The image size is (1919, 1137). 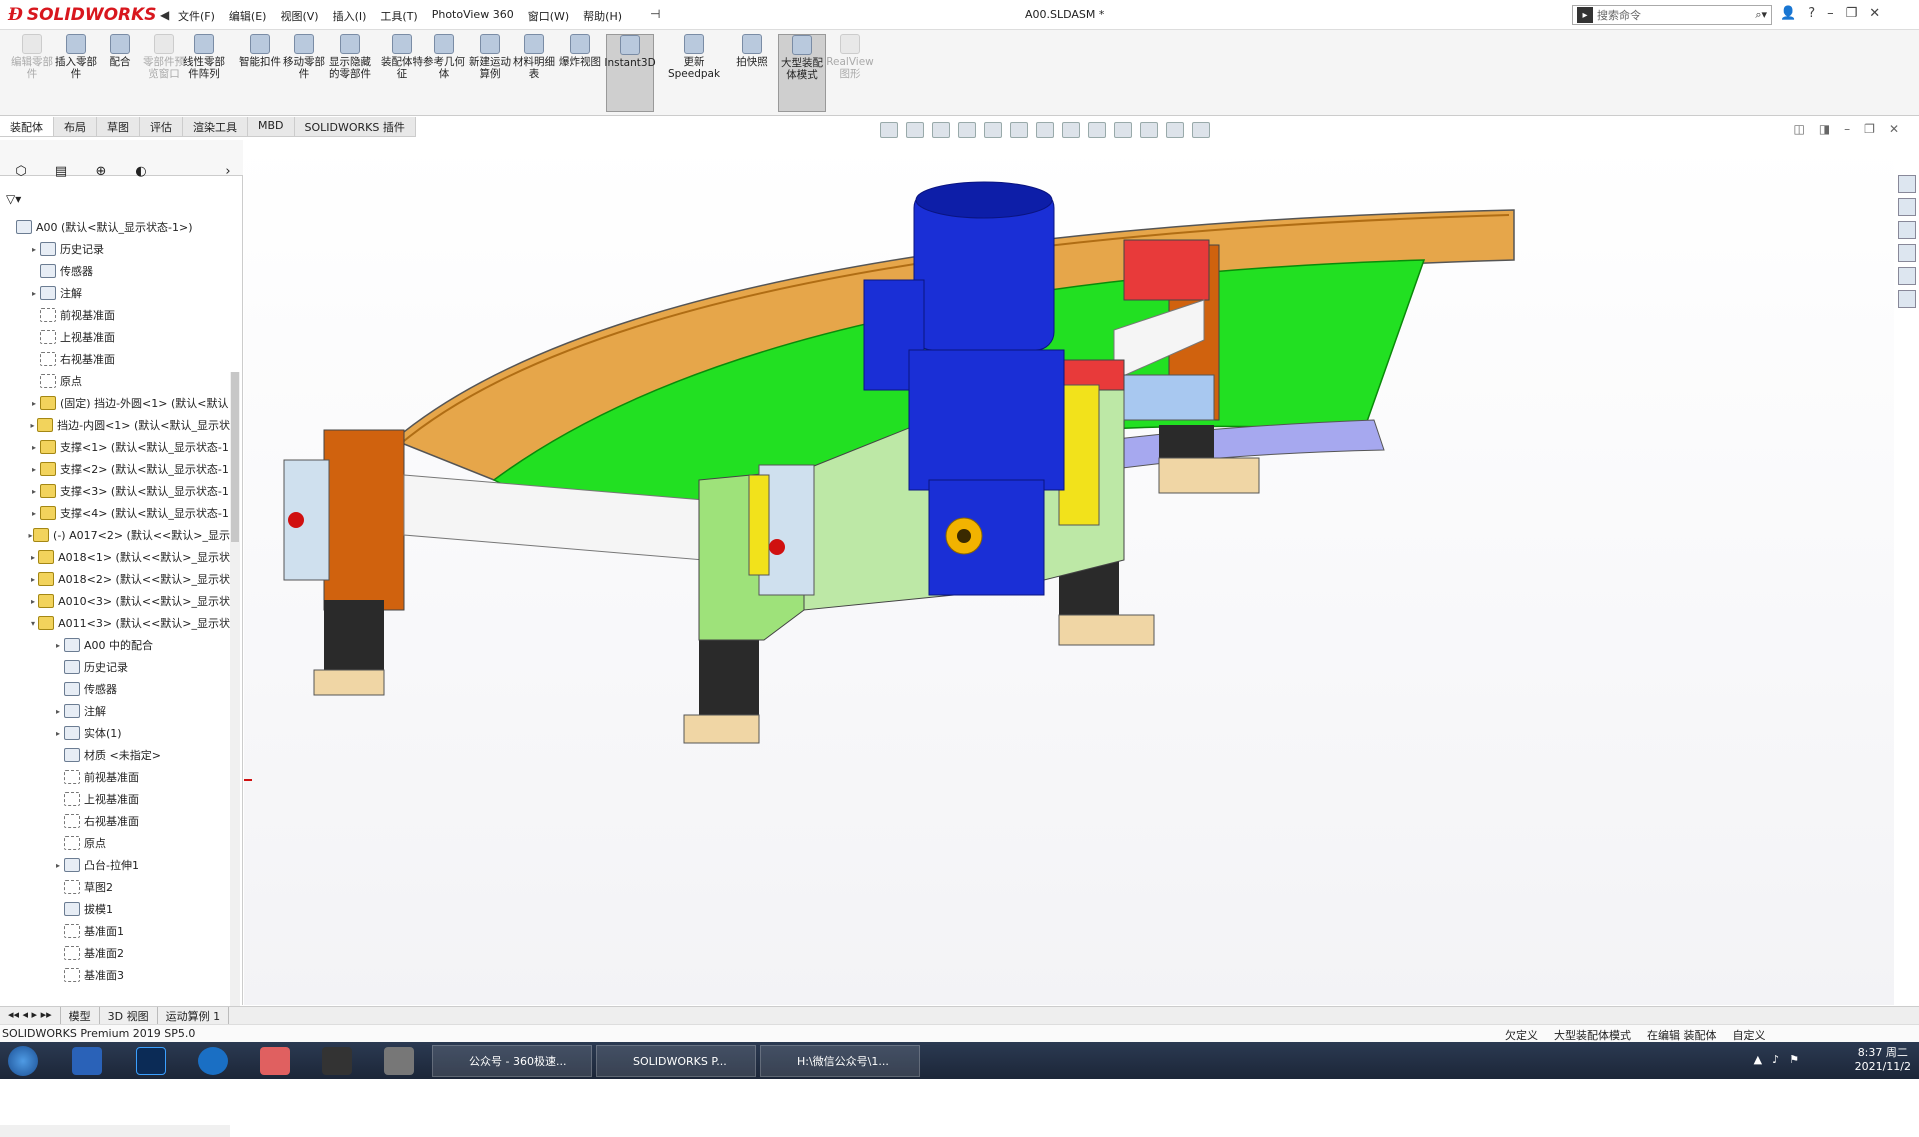 What do you see at coordinates (1045, 130) in the screenshot?
I see `view-orientation-icon` at bounding box center [1045, 130].